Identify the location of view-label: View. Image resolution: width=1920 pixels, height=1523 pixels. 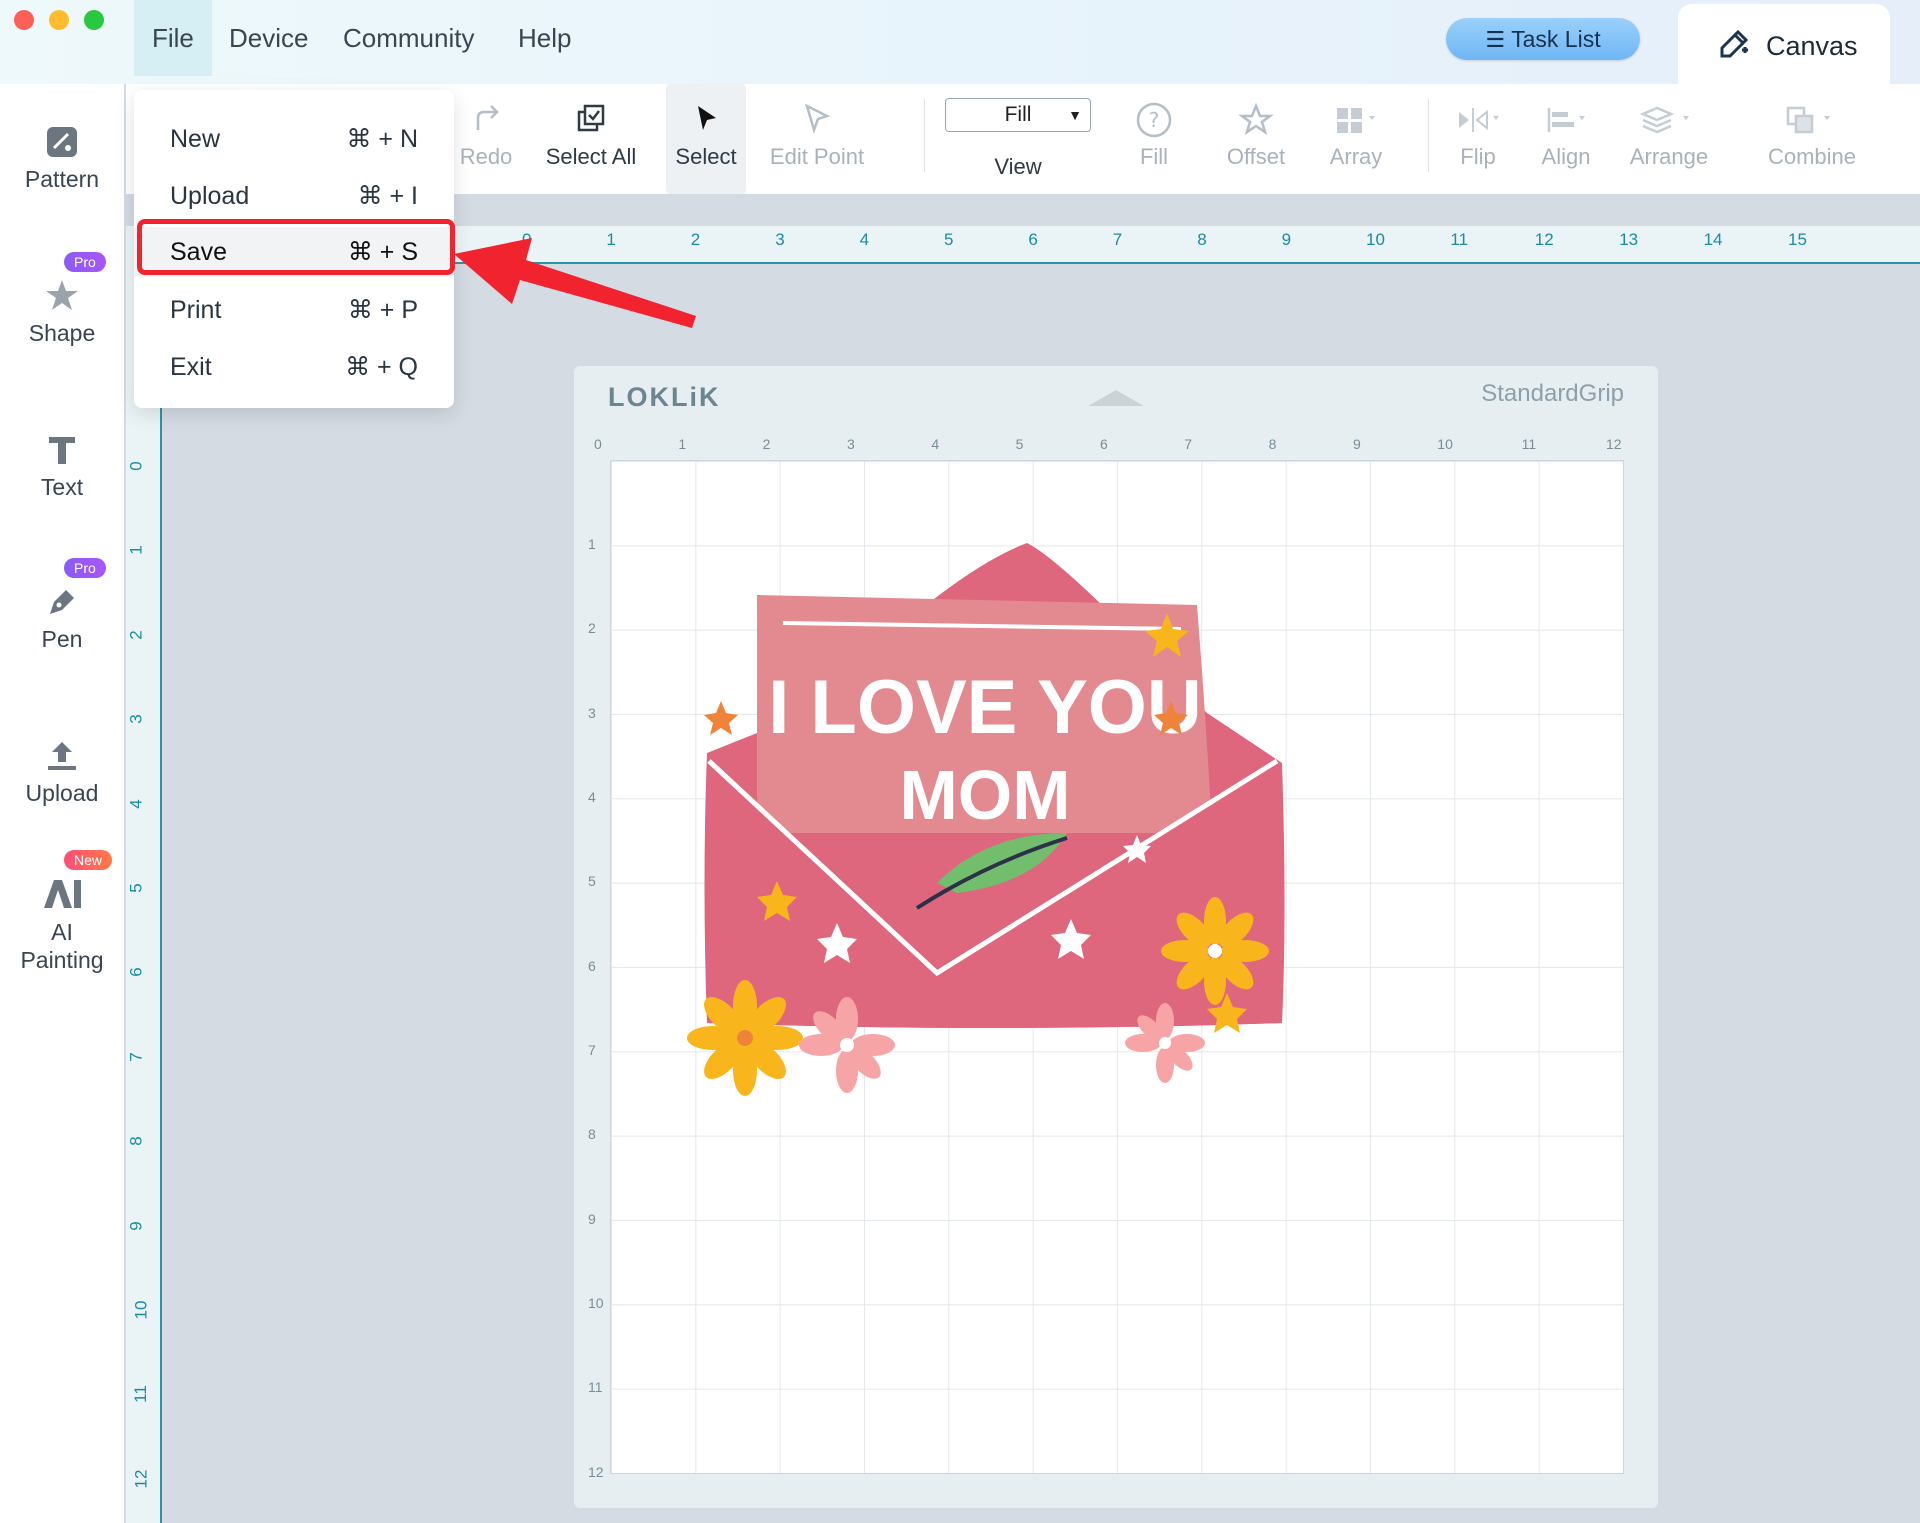
(1018, 174).